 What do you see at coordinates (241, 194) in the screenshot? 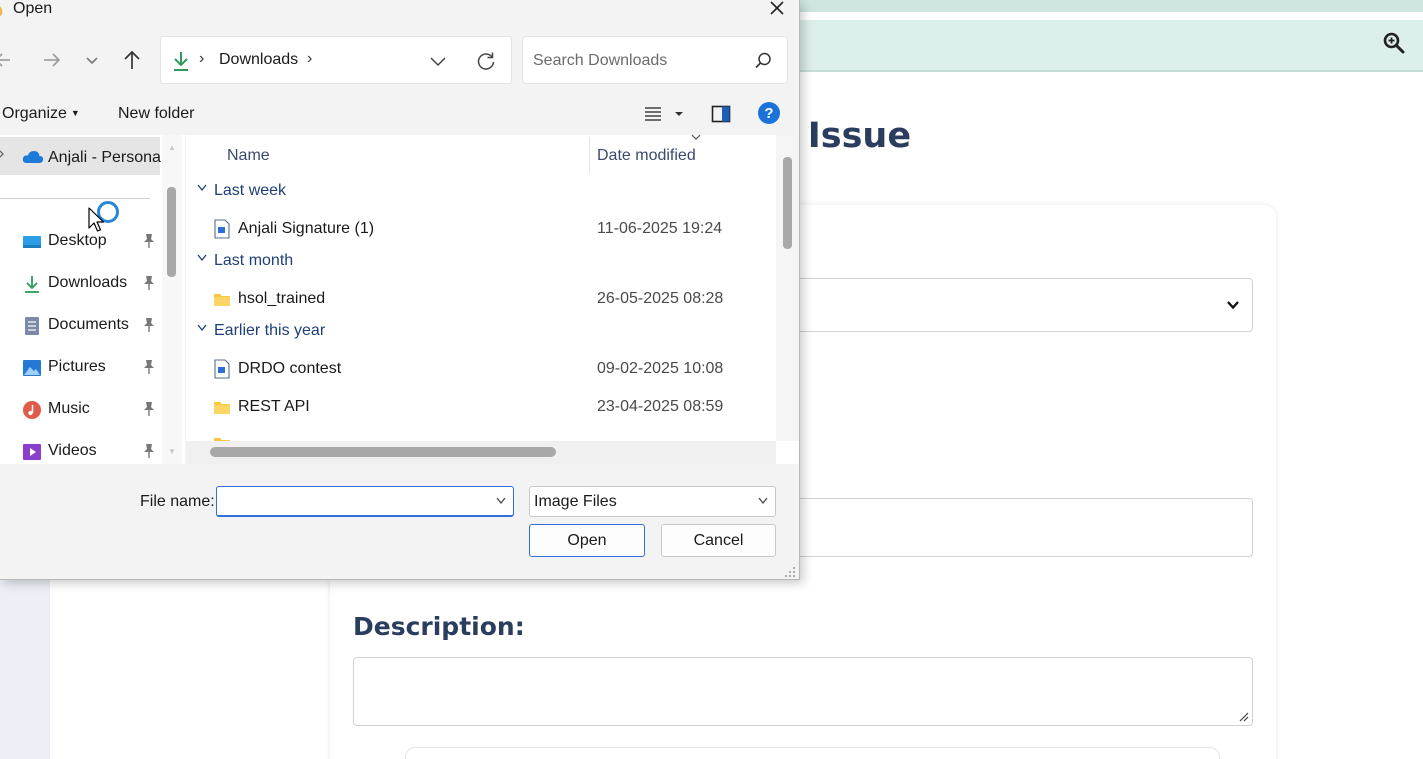
I see `group-header-last-week: Last week` at bounding box center [241, 194].